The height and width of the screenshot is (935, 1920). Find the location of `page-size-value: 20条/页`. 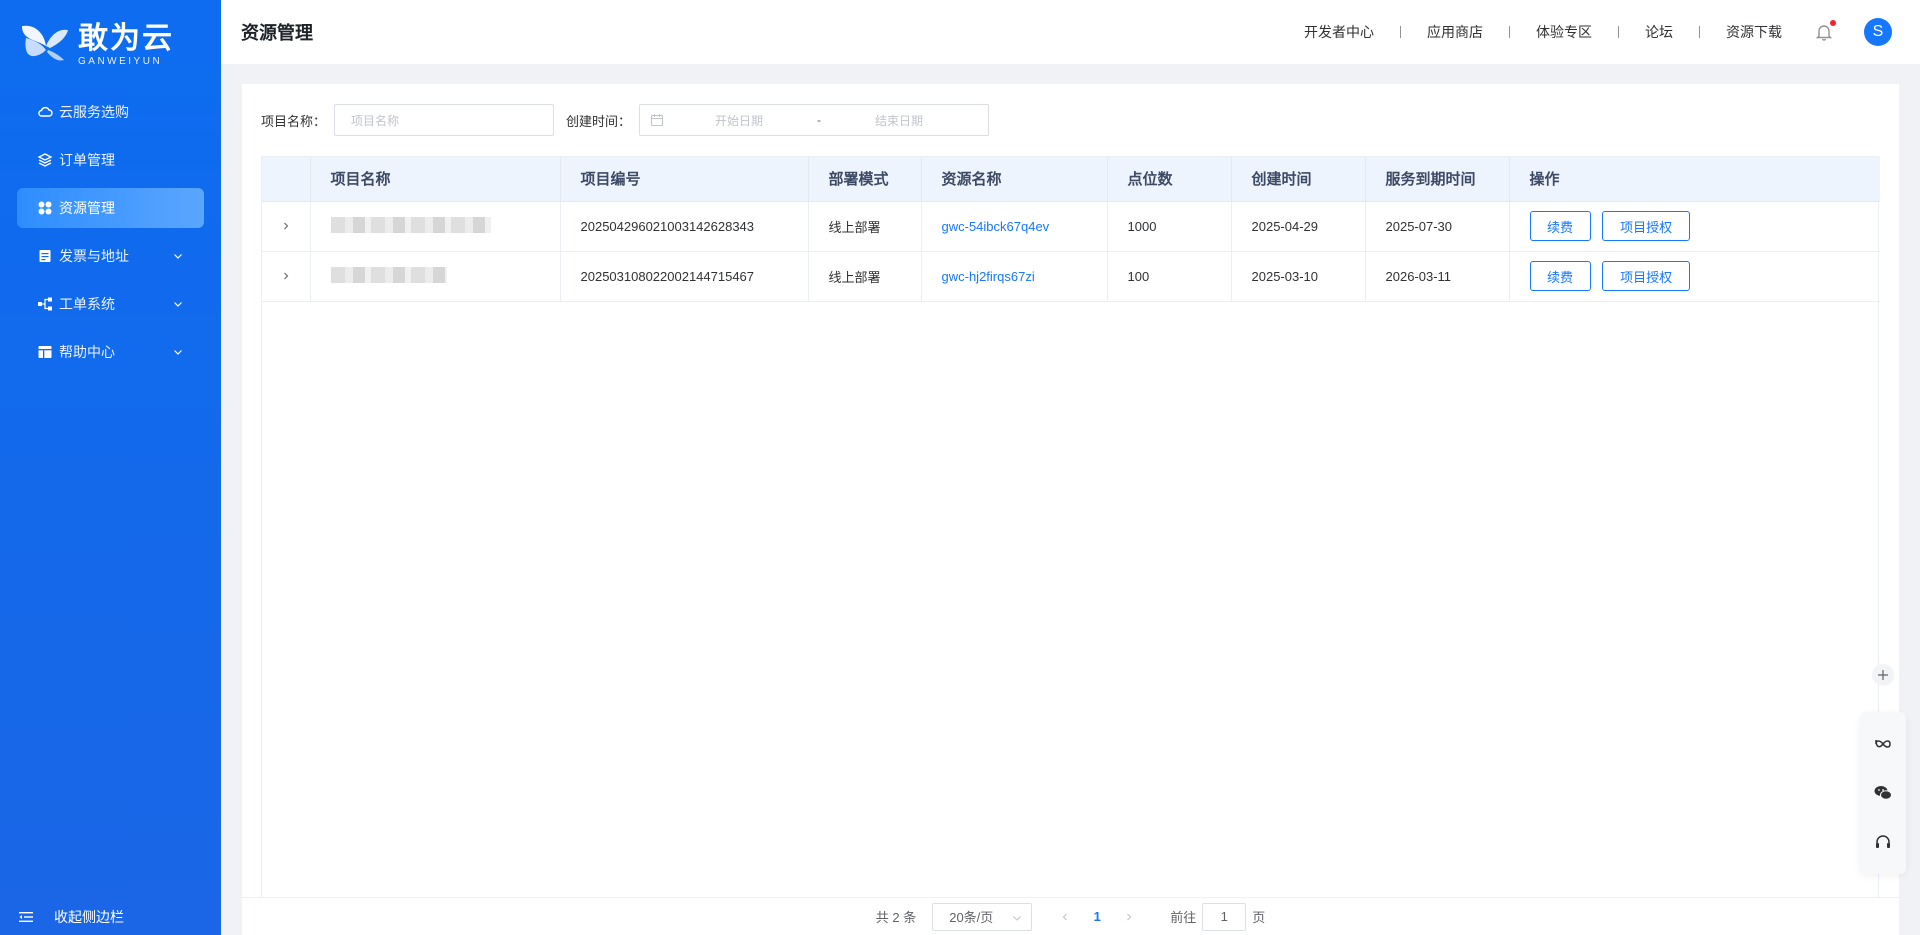

page-size-value: 20条/页 is located at coordinates (971, 917).